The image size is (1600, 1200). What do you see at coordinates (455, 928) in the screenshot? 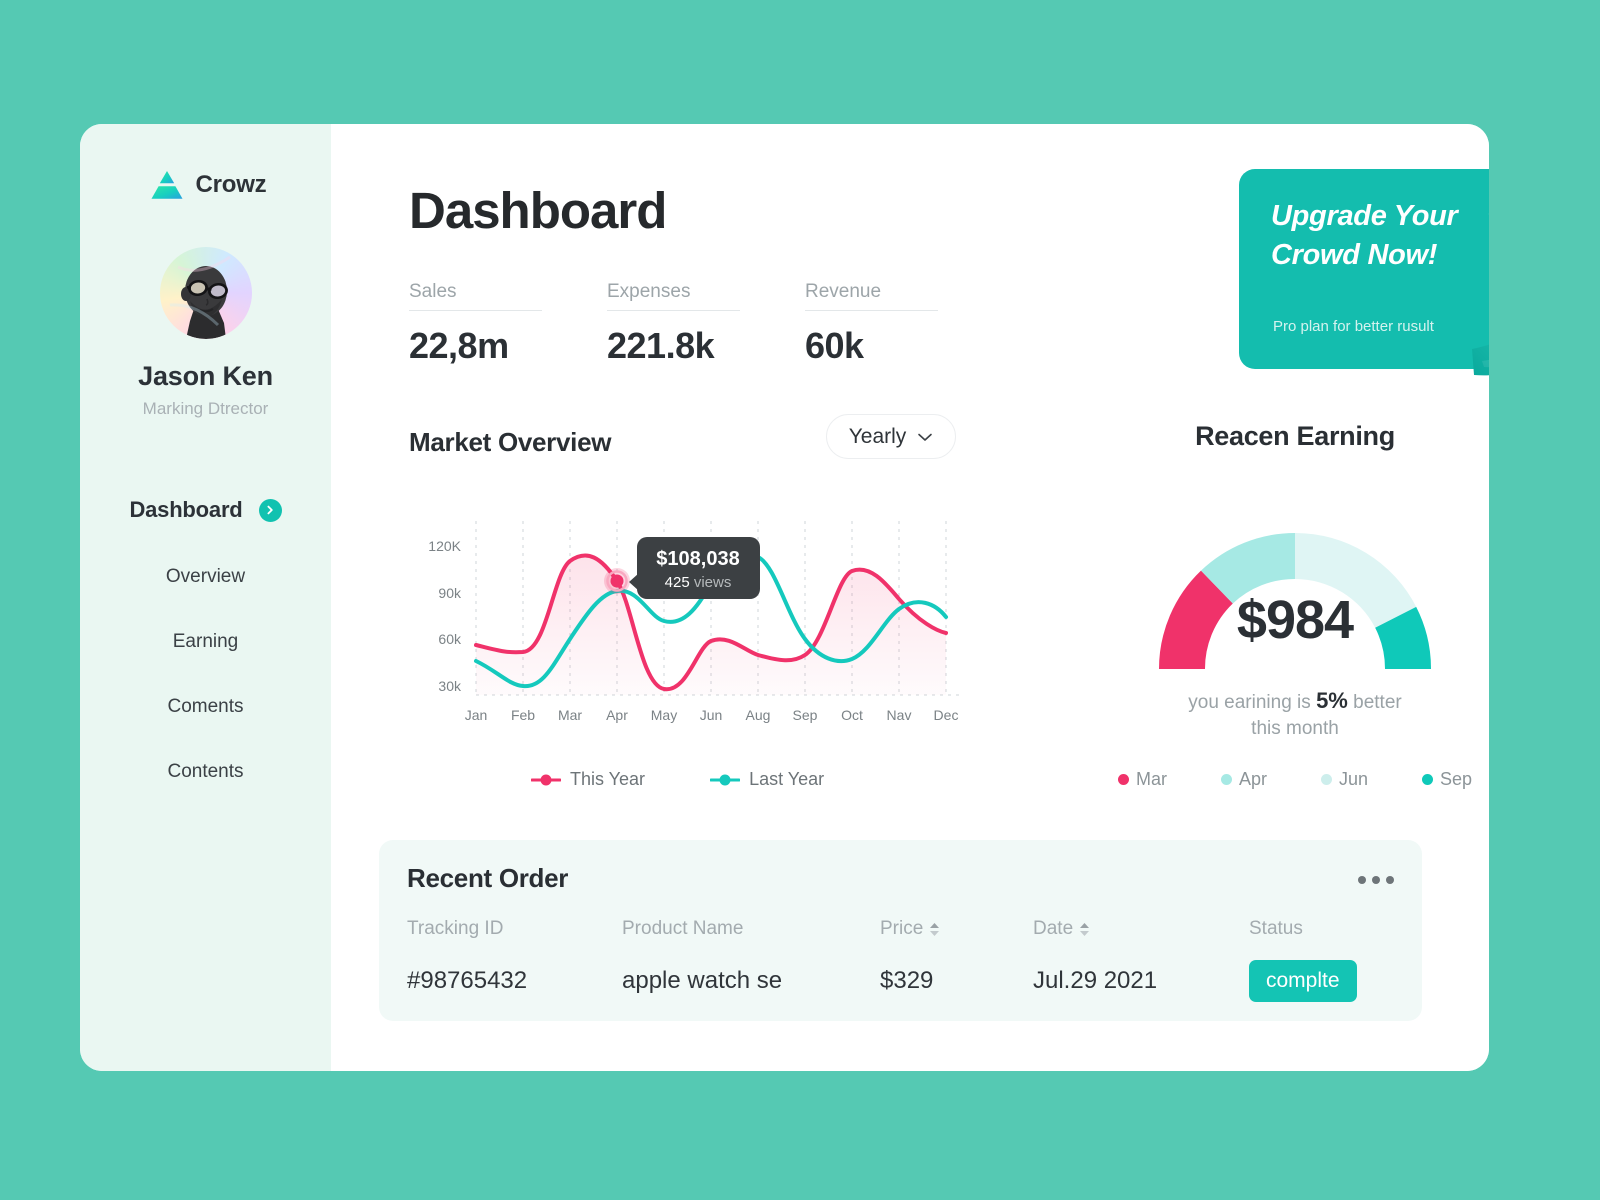
I see `column-label: Tracking ID` at bounding box center [455, 928].